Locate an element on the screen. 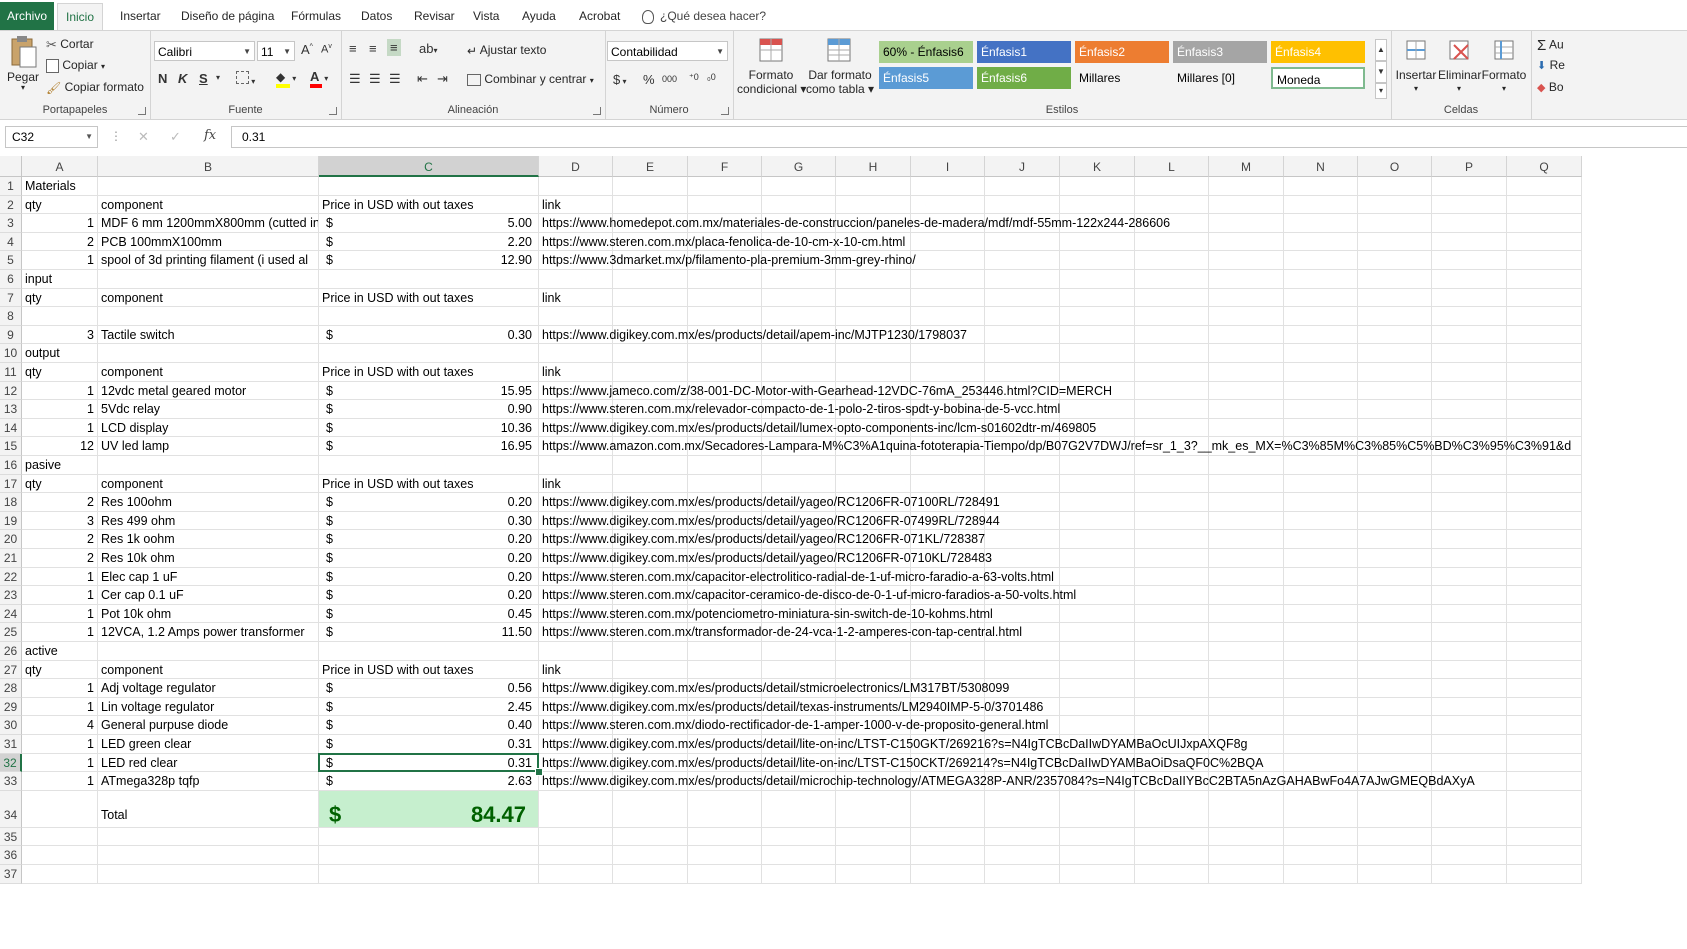 This screenshot has height=949, width=1687. cell-M20 is located at coordinates (1246, 539).